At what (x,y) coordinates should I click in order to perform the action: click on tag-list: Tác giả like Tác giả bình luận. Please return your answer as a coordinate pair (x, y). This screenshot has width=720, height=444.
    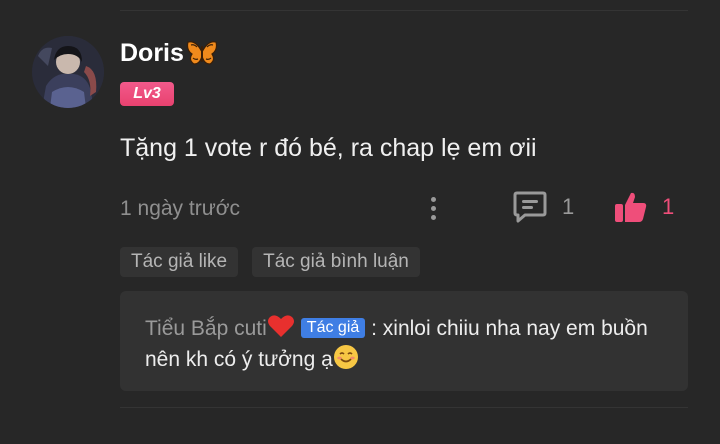
    Looking at the image, I should click on (270, 262).